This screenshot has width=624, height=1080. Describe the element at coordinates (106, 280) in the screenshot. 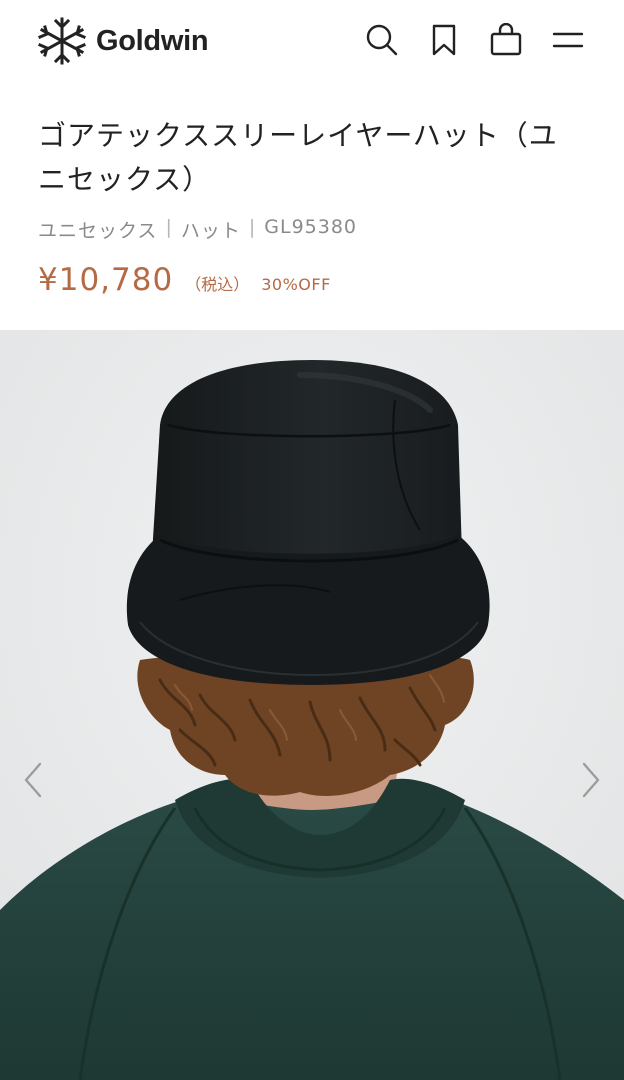

I see `product-price: ¥10,780` at that location.